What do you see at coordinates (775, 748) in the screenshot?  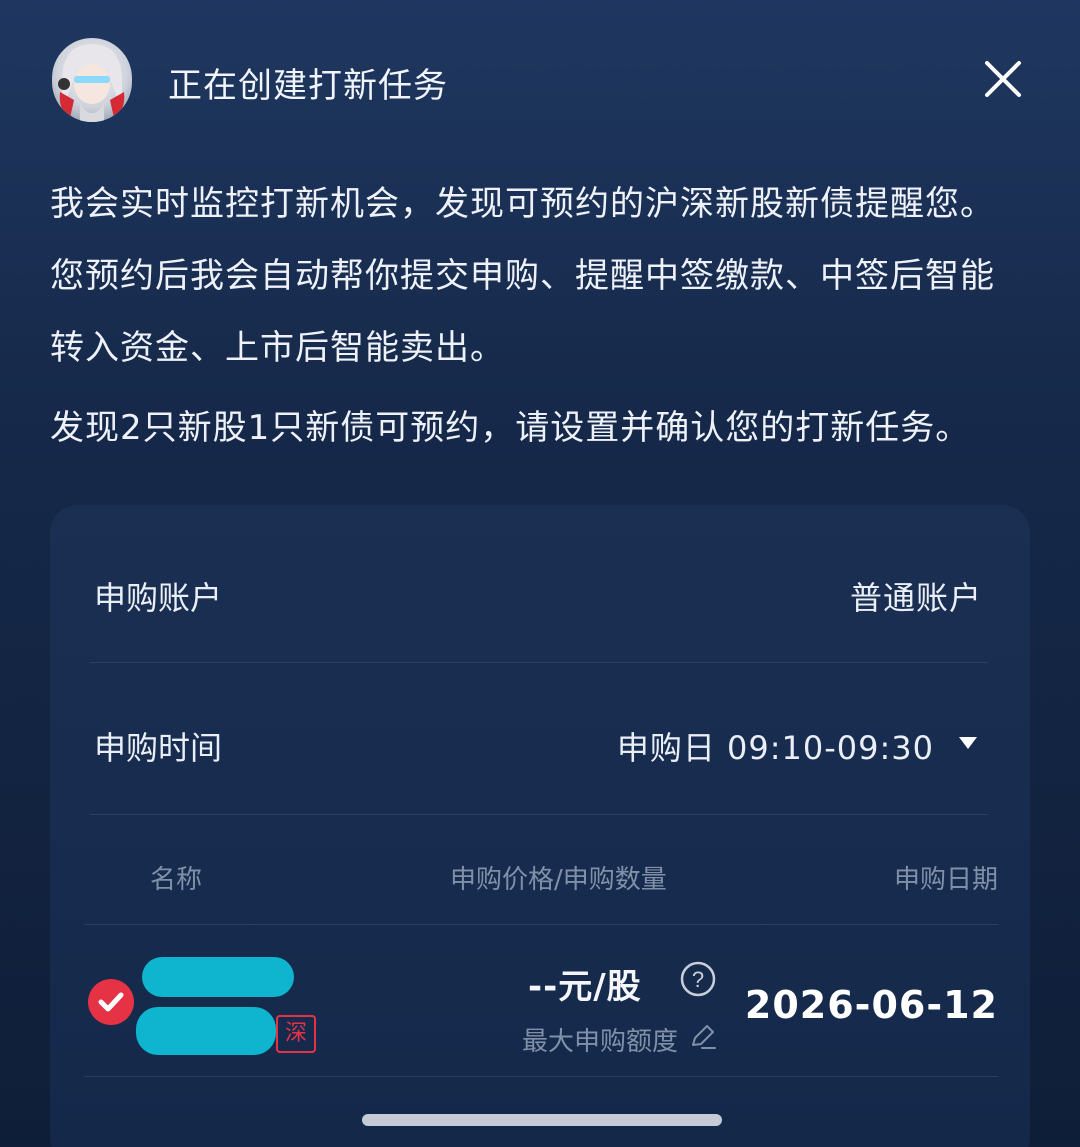 I see `time-value: 申购日 09:10-09:30` at bounding box center [775, 748].